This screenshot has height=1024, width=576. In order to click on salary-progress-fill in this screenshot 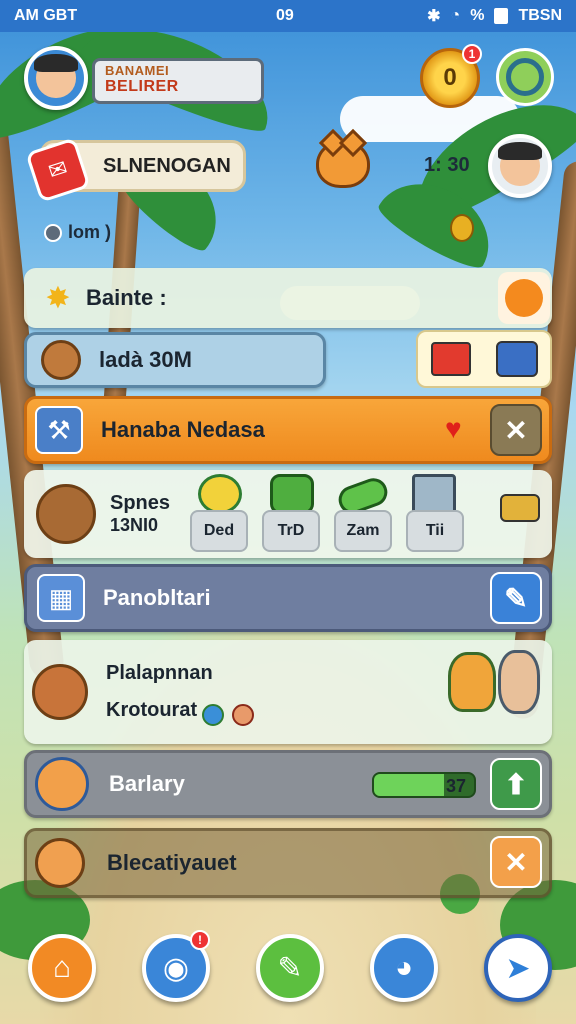, I will do `click(409, 785)`.